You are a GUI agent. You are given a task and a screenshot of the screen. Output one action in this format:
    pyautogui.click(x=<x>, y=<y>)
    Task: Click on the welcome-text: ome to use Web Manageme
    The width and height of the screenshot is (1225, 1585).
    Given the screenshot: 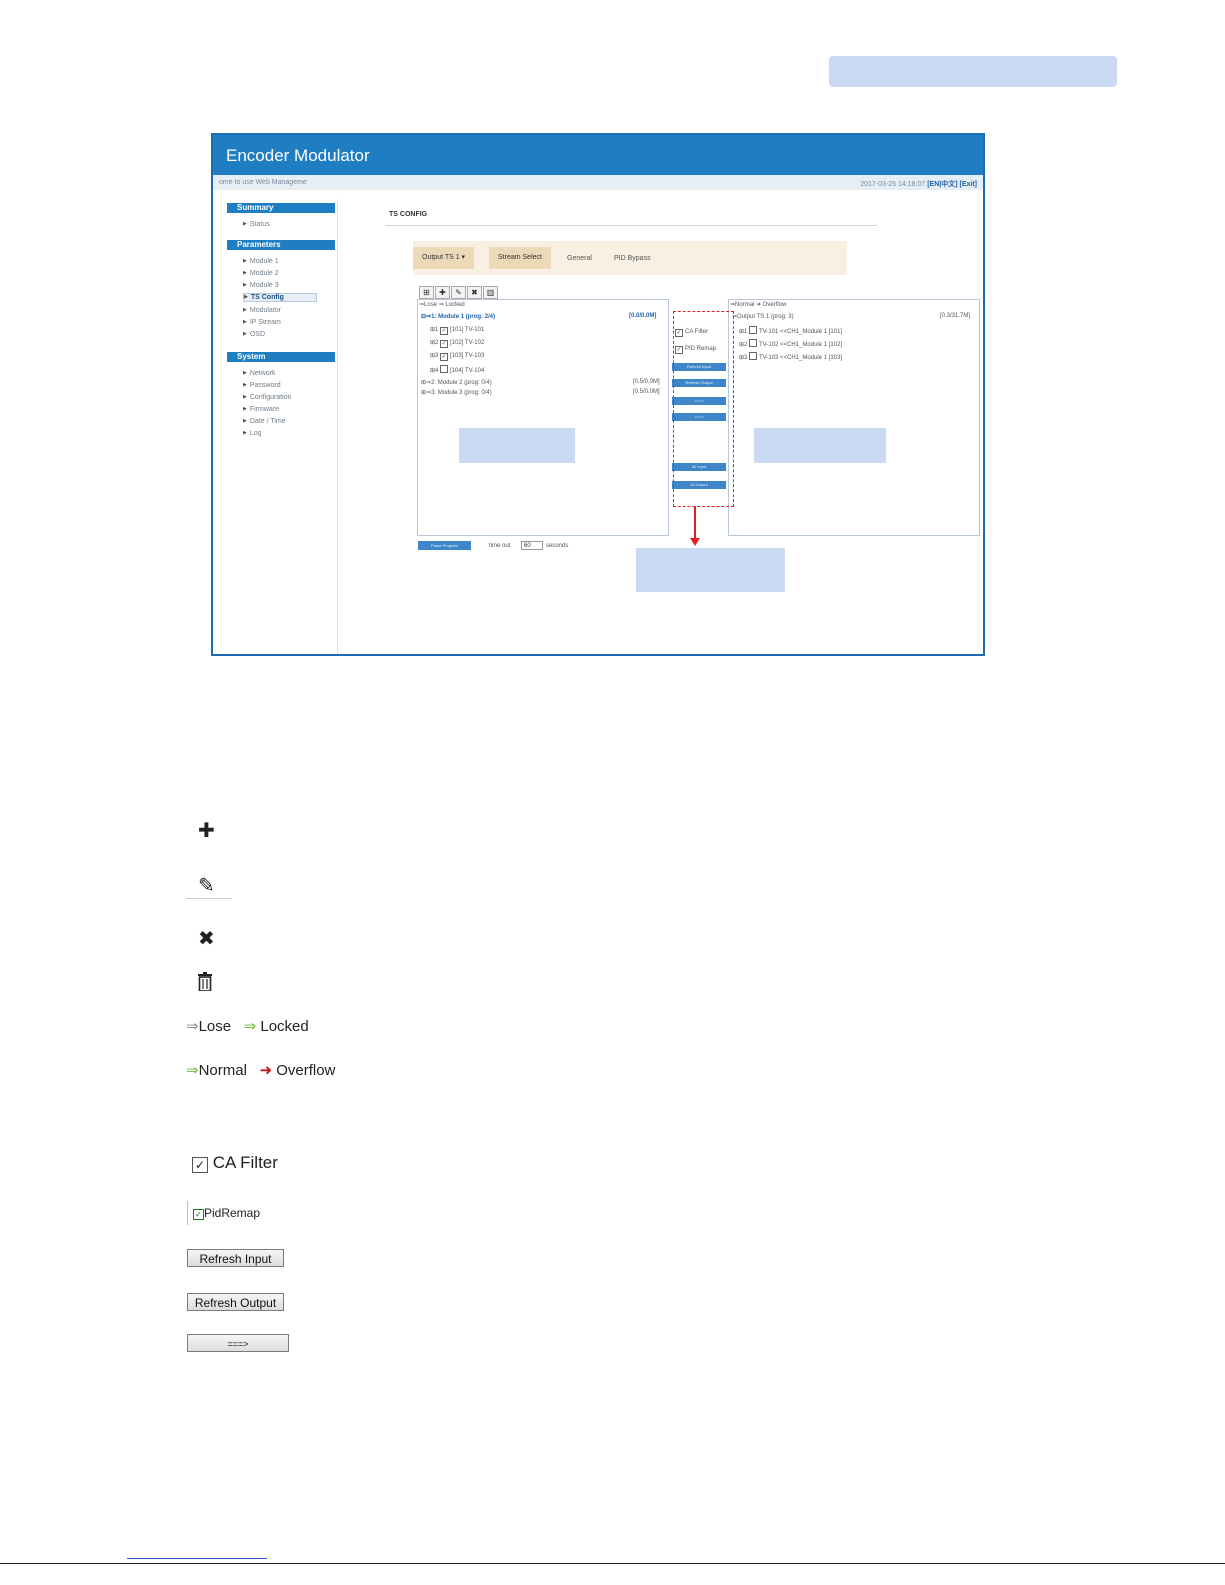 What is the action you would take?
    pyautogui.click(x=263, y=182)
    